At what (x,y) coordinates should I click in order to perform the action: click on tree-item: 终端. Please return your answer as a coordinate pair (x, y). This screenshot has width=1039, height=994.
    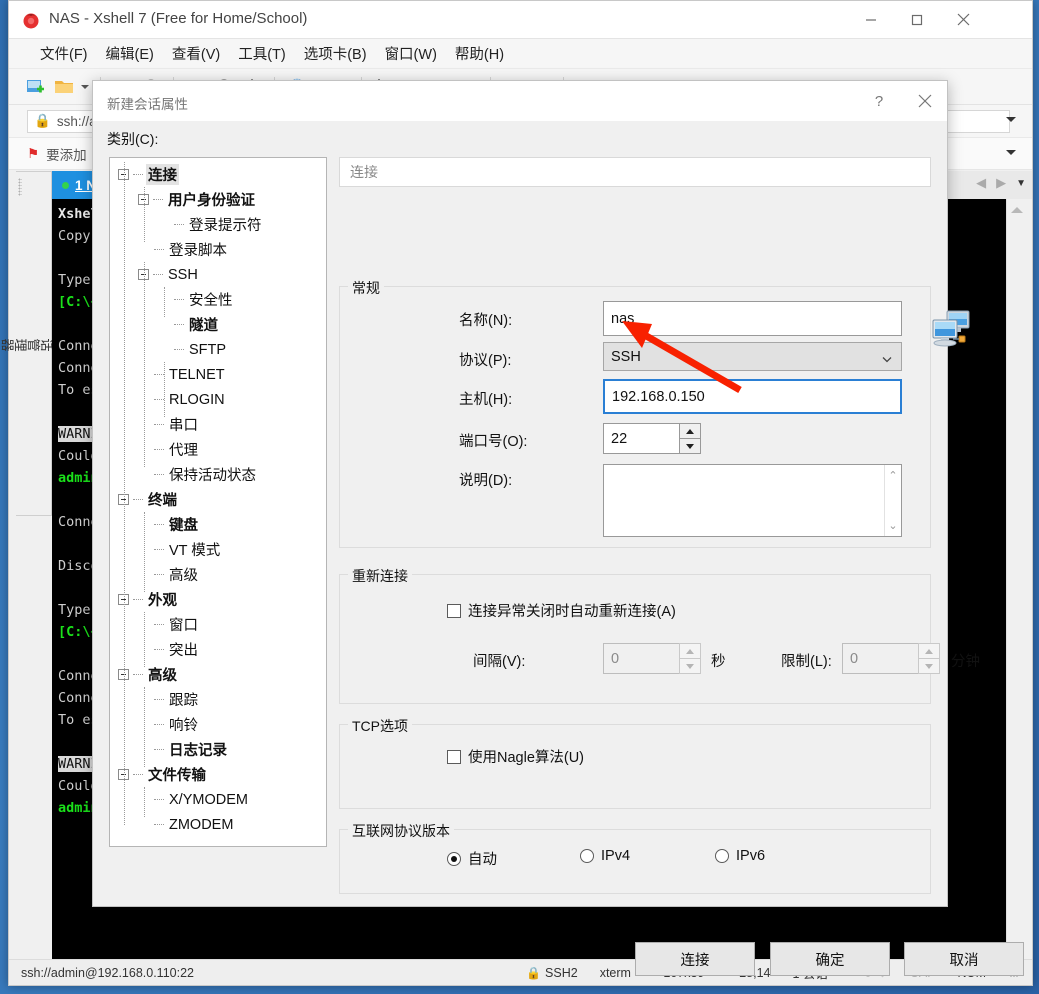
    Looking at the image, I should click on (218, 499).